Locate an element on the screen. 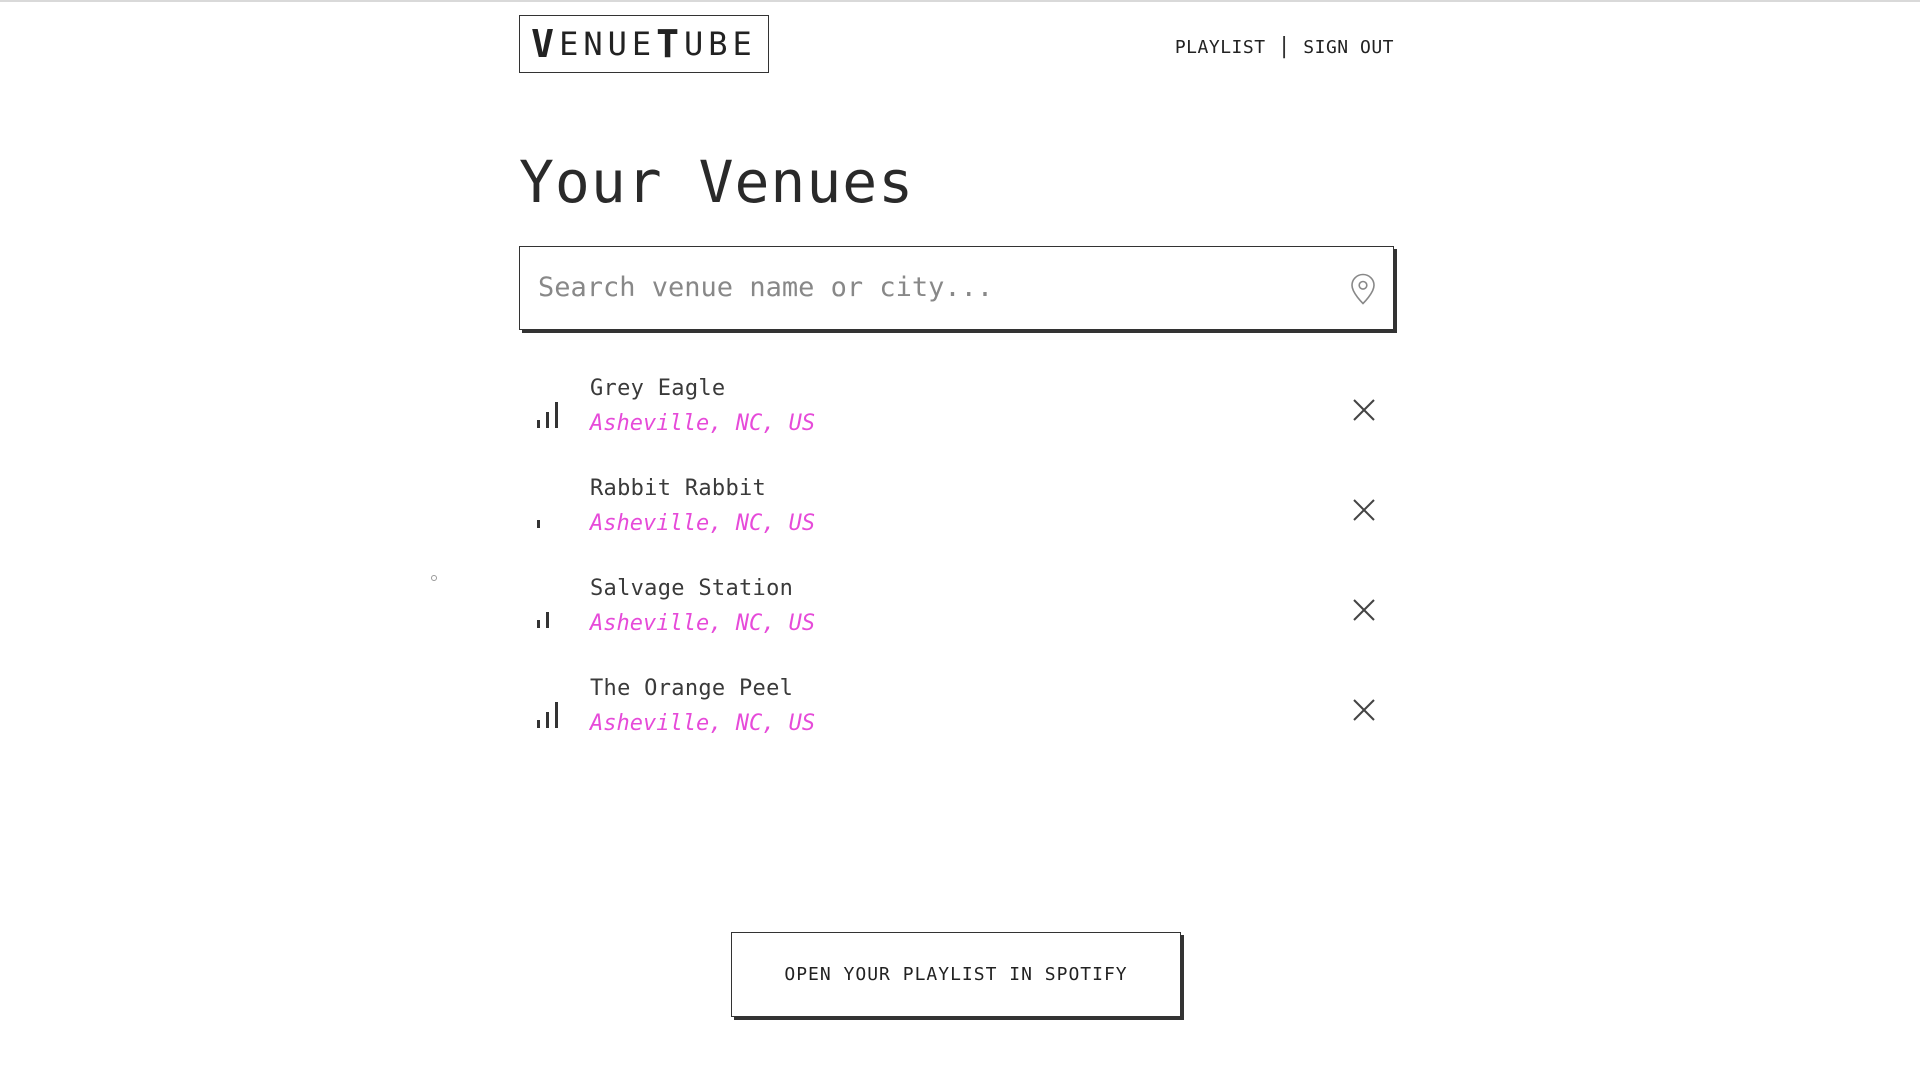  venue-search-box is located at coordinates (956, 288).